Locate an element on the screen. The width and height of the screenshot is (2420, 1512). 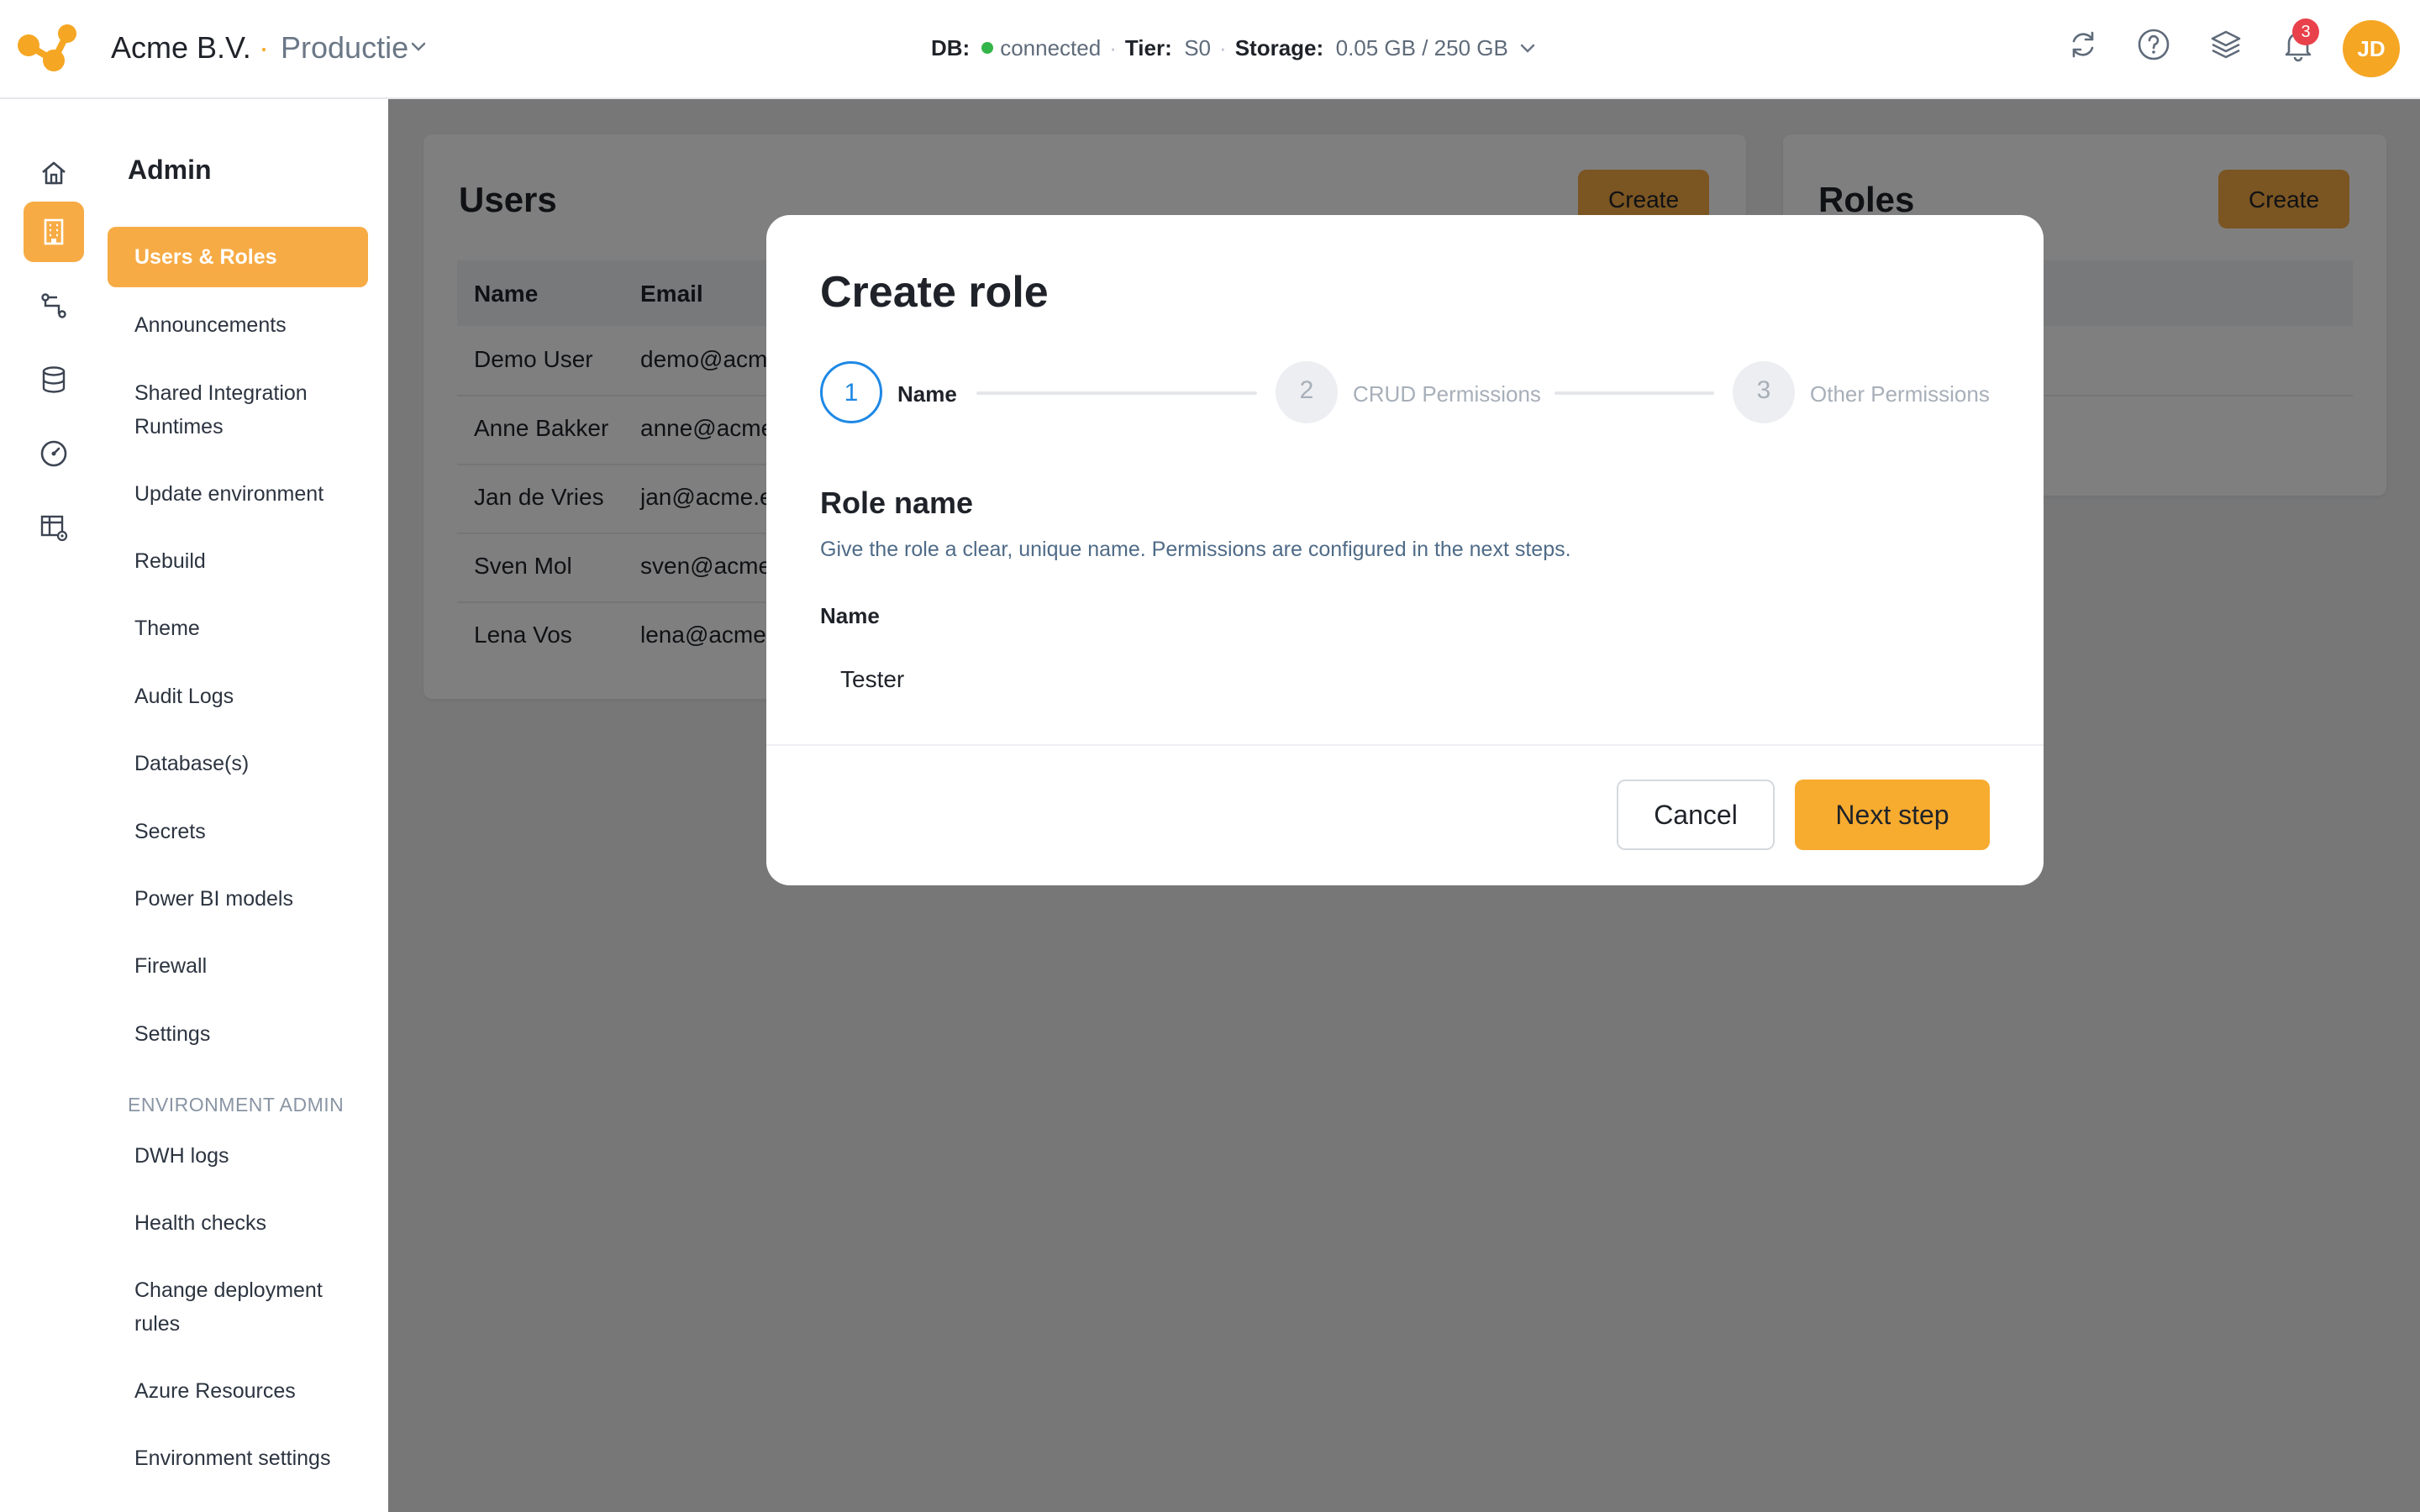
home-icon is located at coordinates (54, 173).